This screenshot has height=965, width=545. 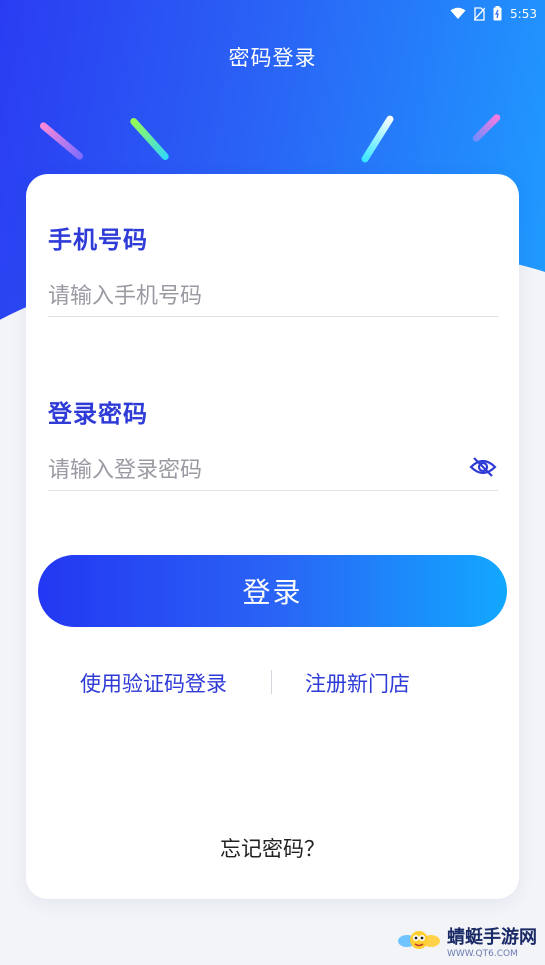 I want to click on battery-icon, so click(x=497, y=13).